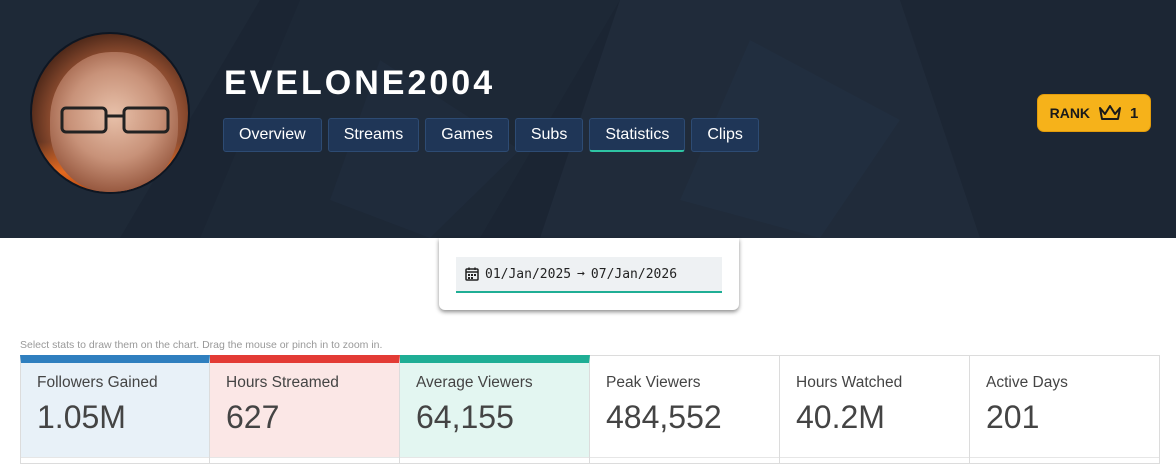  I want to click on channel-name: EVELONE2004, so click(360, 83).